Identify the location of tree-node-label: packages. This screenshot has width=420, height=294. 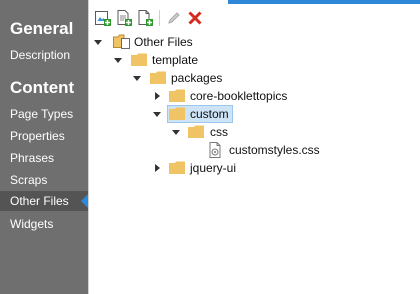
(197, 78).